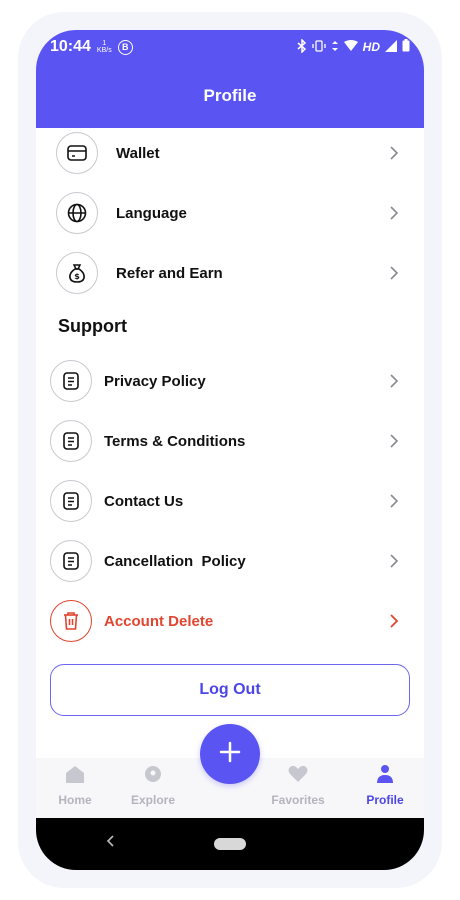  What do you see at coordinates (371, 47) in the screenshot?
I see `network-type-label: HD` at bounding box center [371, 47].